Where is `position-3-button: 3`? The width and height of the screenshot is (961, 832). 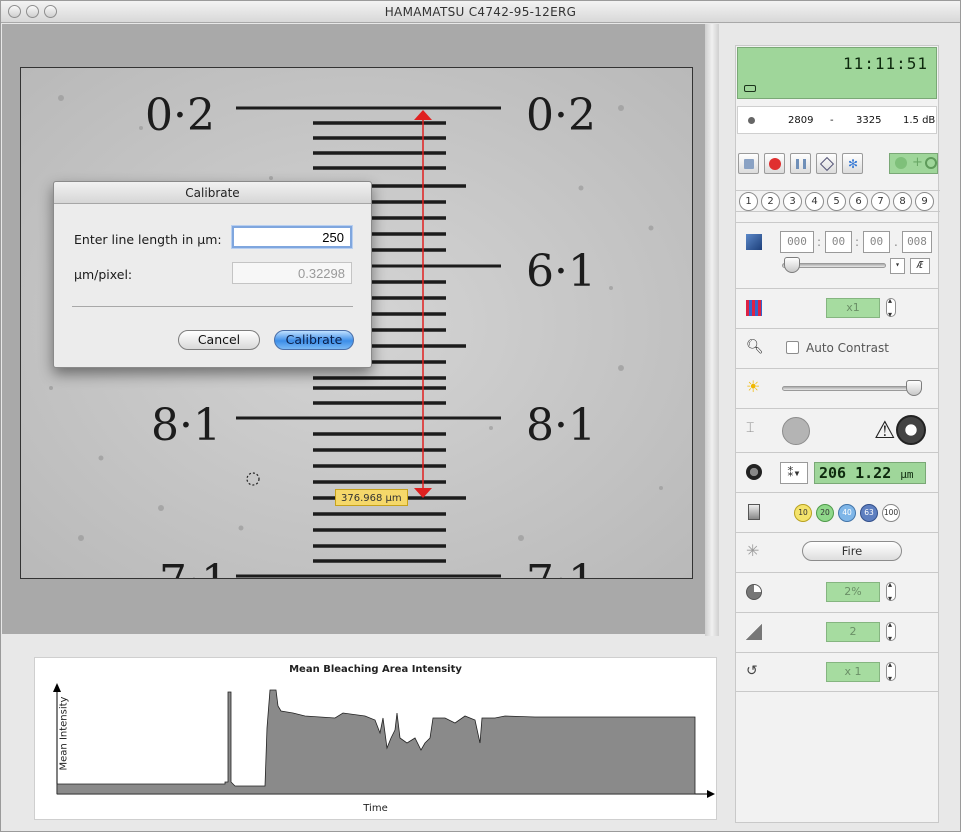 position-3-button: 3 is located at coordinates (792, 201).